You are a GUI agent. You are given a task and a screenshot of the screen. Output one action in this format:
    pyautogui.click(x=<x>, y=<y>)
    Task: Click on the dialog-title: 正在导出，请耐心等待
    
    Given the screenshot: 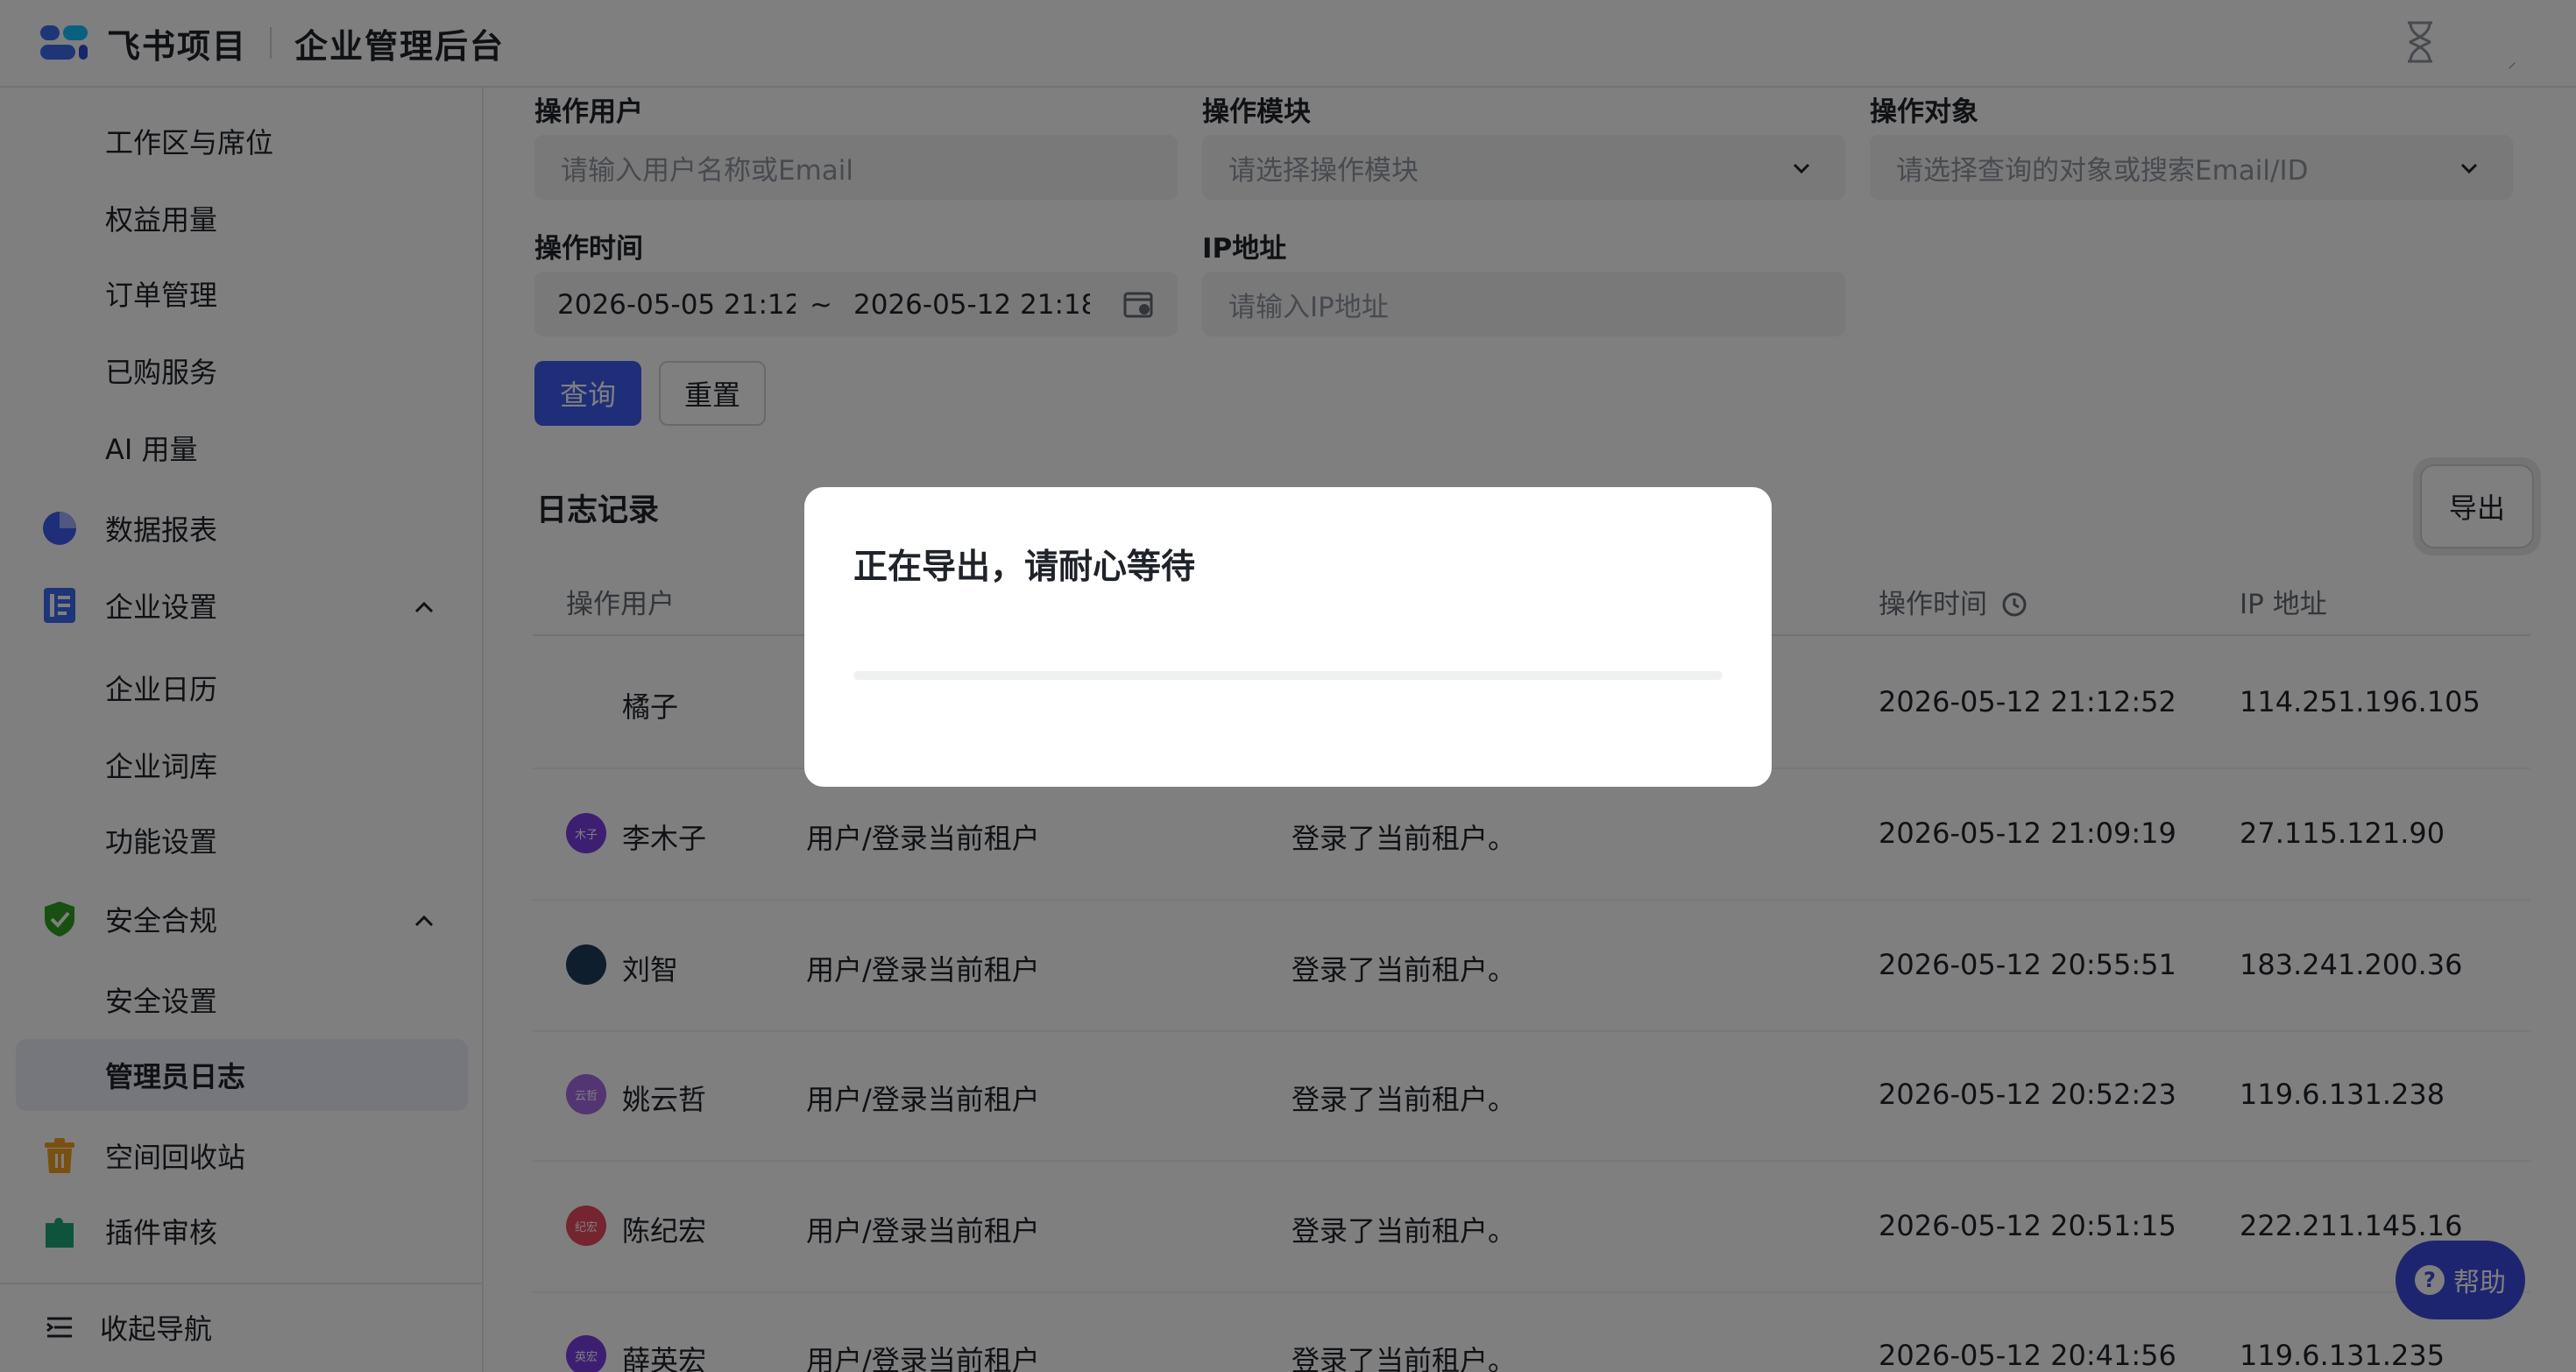 What is the action you would take?
    pyautogui.click(x=1024, y=567)
    